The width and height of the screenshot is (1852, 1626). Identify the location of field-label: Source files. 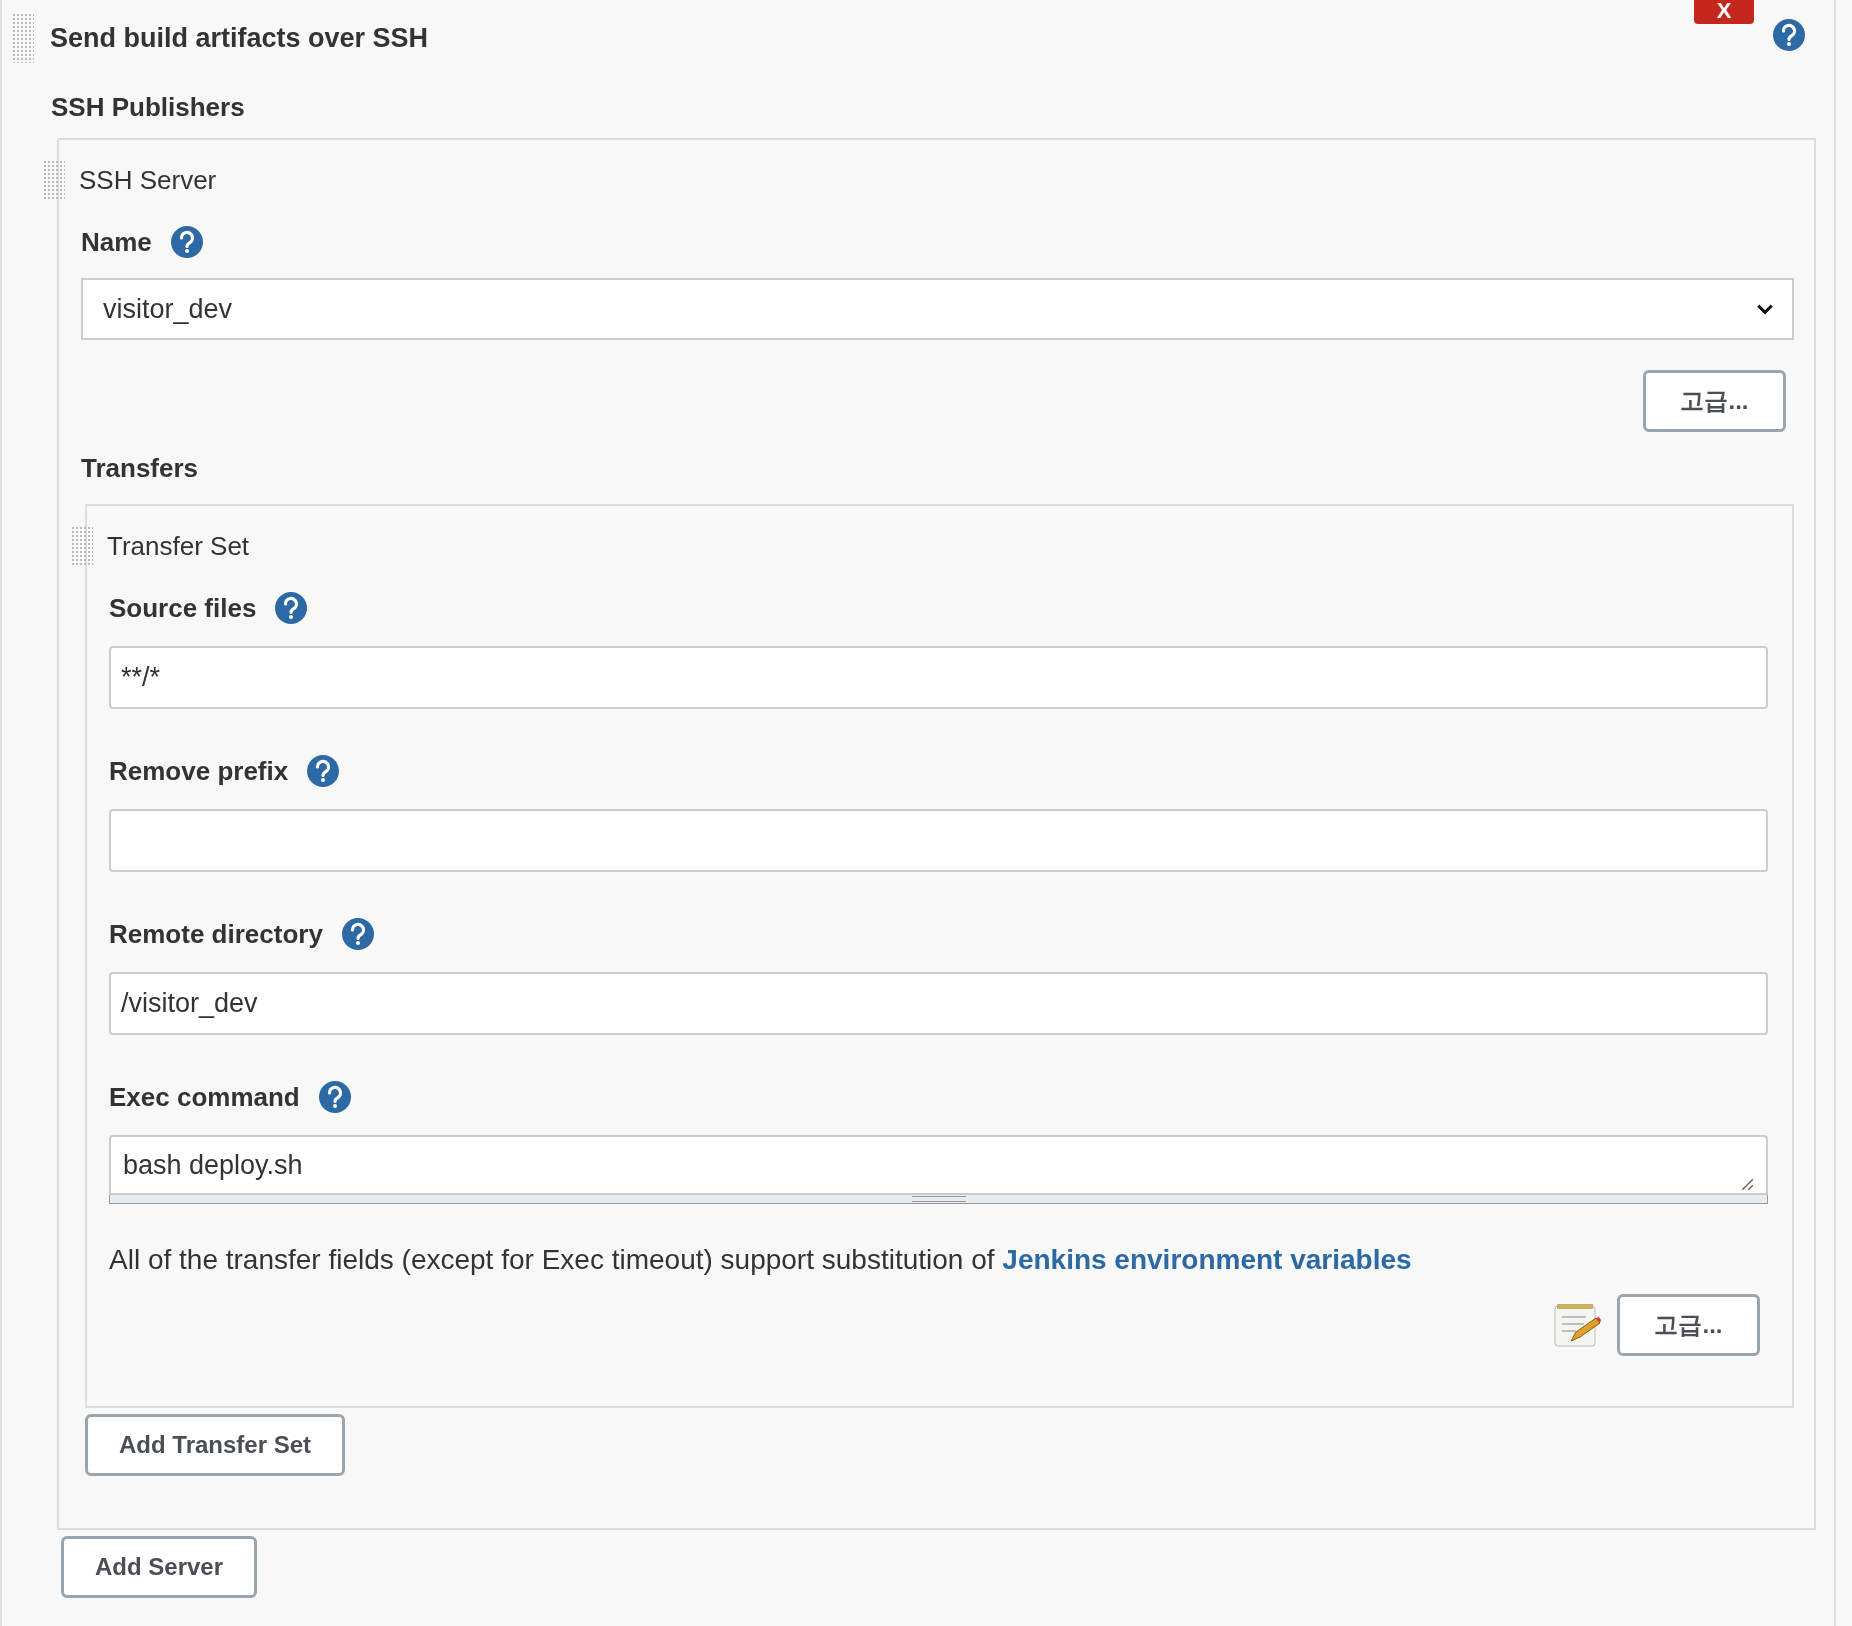
(183, 608).